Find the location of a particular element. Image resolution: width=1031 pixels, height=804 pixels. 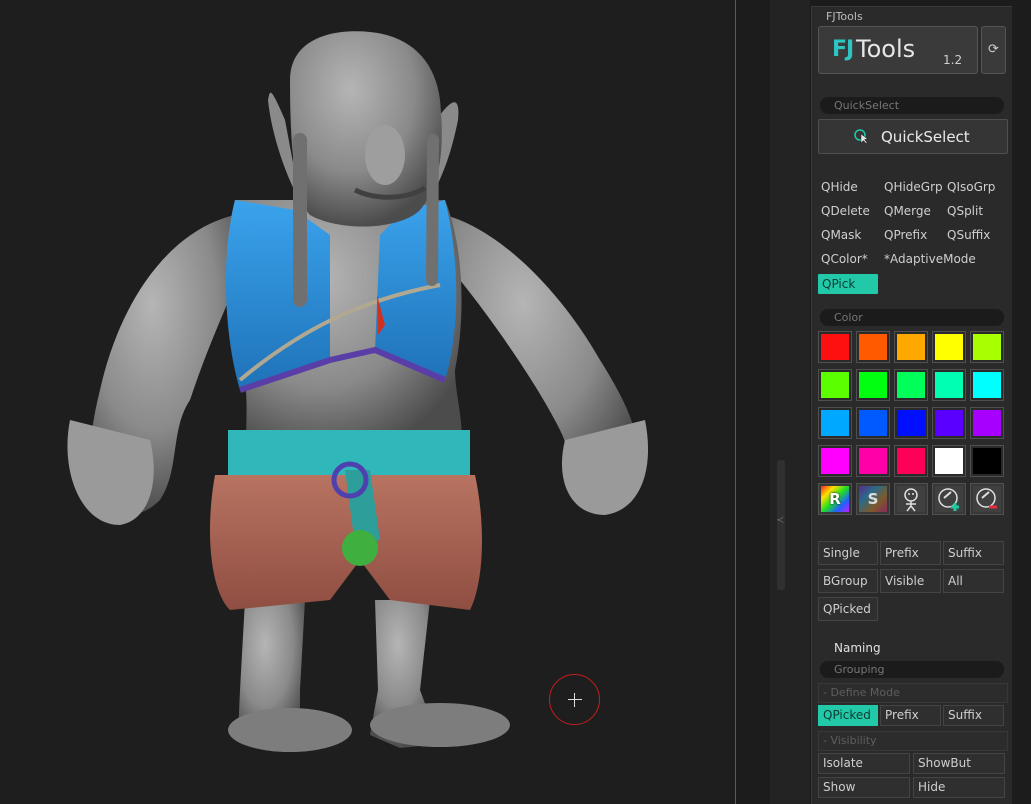

qmerge-button: QMerge is located at coordinates (907, 211).